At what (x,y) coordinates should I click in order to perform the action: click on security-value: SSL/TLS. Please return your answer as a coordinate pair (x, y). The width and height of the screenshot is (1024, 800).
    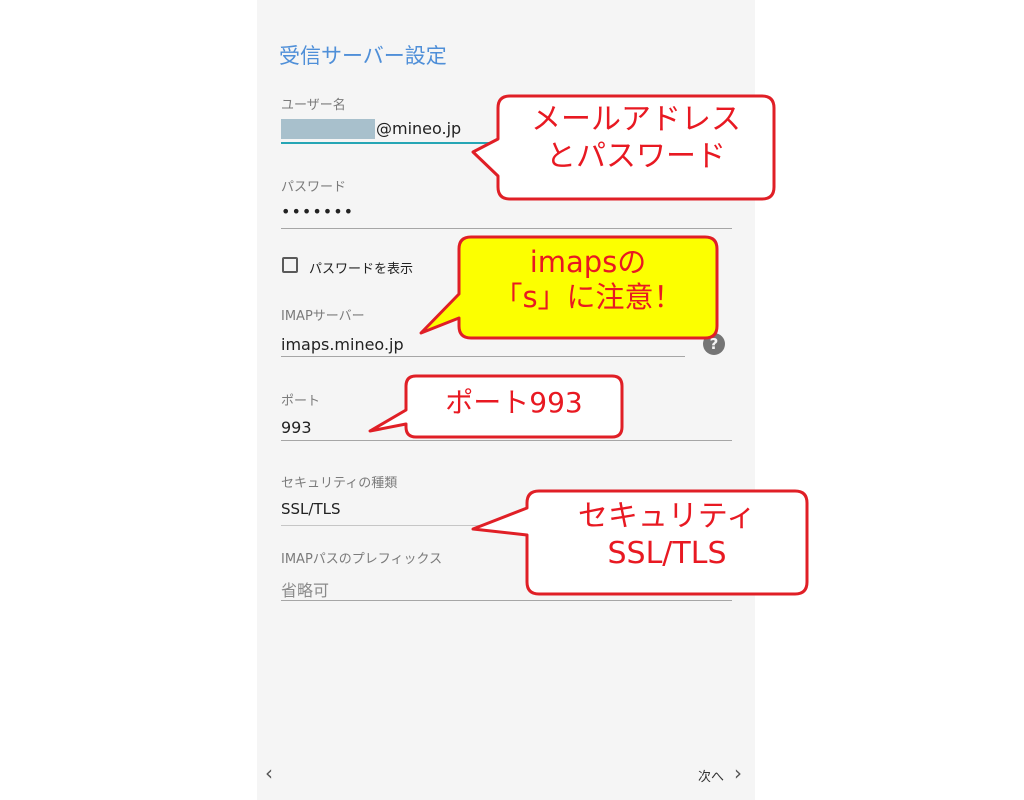
    Looking at the image, I should click on (311, 509).